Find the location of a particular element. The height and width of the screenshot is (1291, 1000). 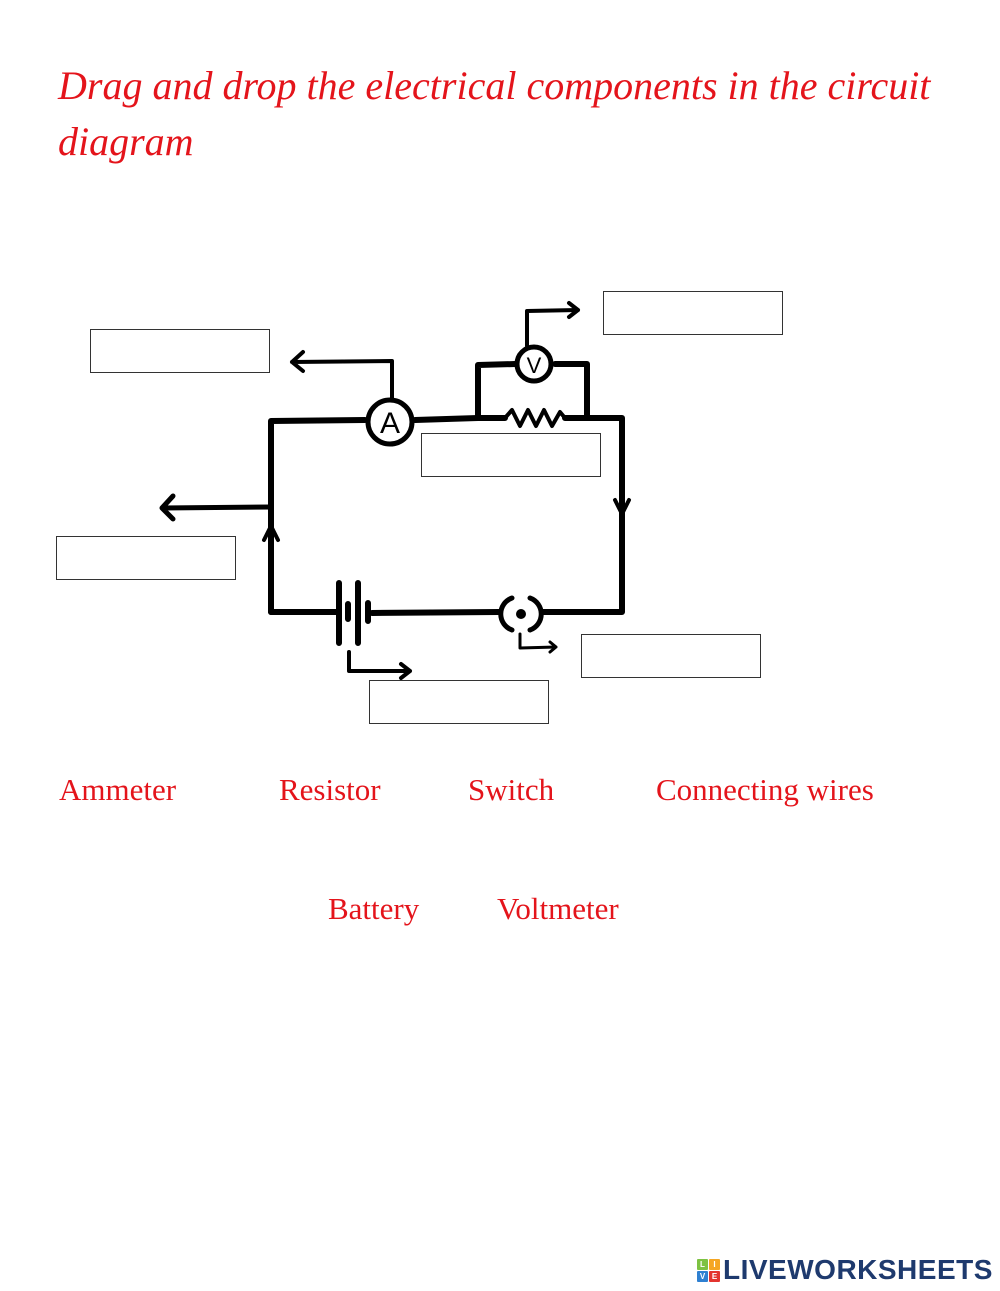

wires-pointer is located at coordinates (216, 507).